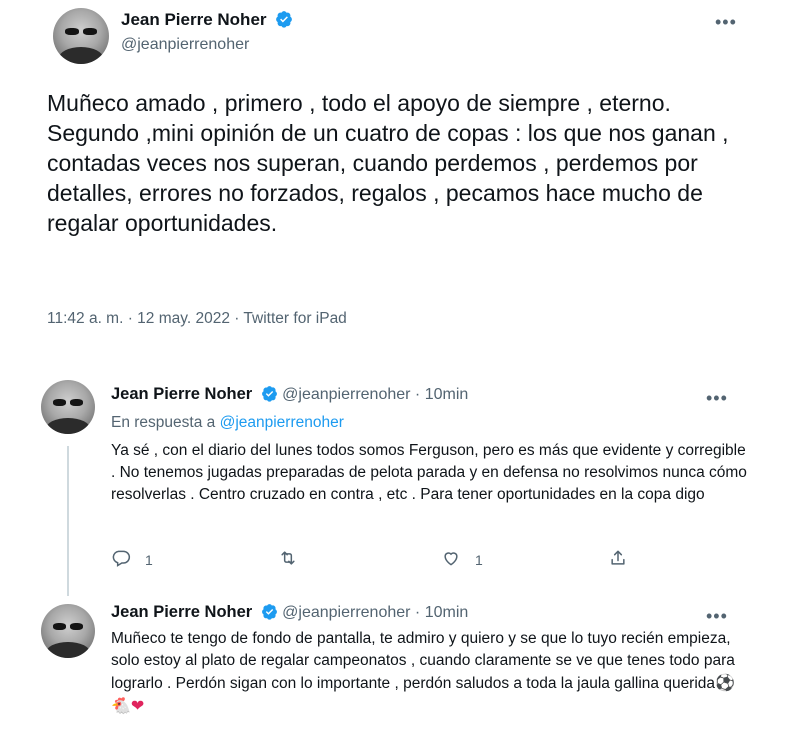 Image resolution: width=803 pixels, height=738 pixels. I want to click on reply2-author-name: Jean Pierre Noher, so click(181, 612).